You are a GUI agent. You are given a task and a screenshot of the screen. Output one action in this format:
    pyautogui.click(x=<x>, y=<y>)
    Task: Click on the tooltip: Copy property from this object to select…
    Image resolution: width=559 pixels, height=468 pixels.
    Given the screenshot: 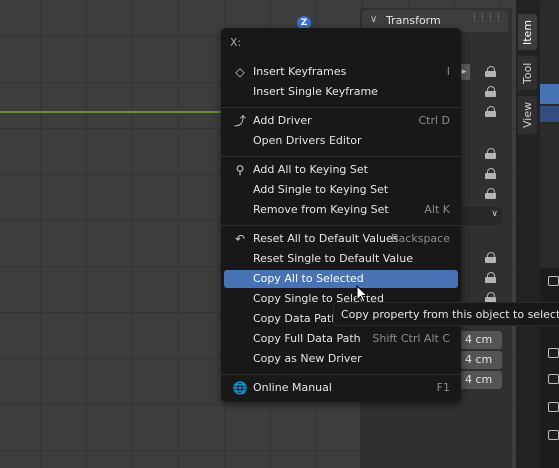 What is the action you would take?
    pyautogui.click(x=446, y=314)
    